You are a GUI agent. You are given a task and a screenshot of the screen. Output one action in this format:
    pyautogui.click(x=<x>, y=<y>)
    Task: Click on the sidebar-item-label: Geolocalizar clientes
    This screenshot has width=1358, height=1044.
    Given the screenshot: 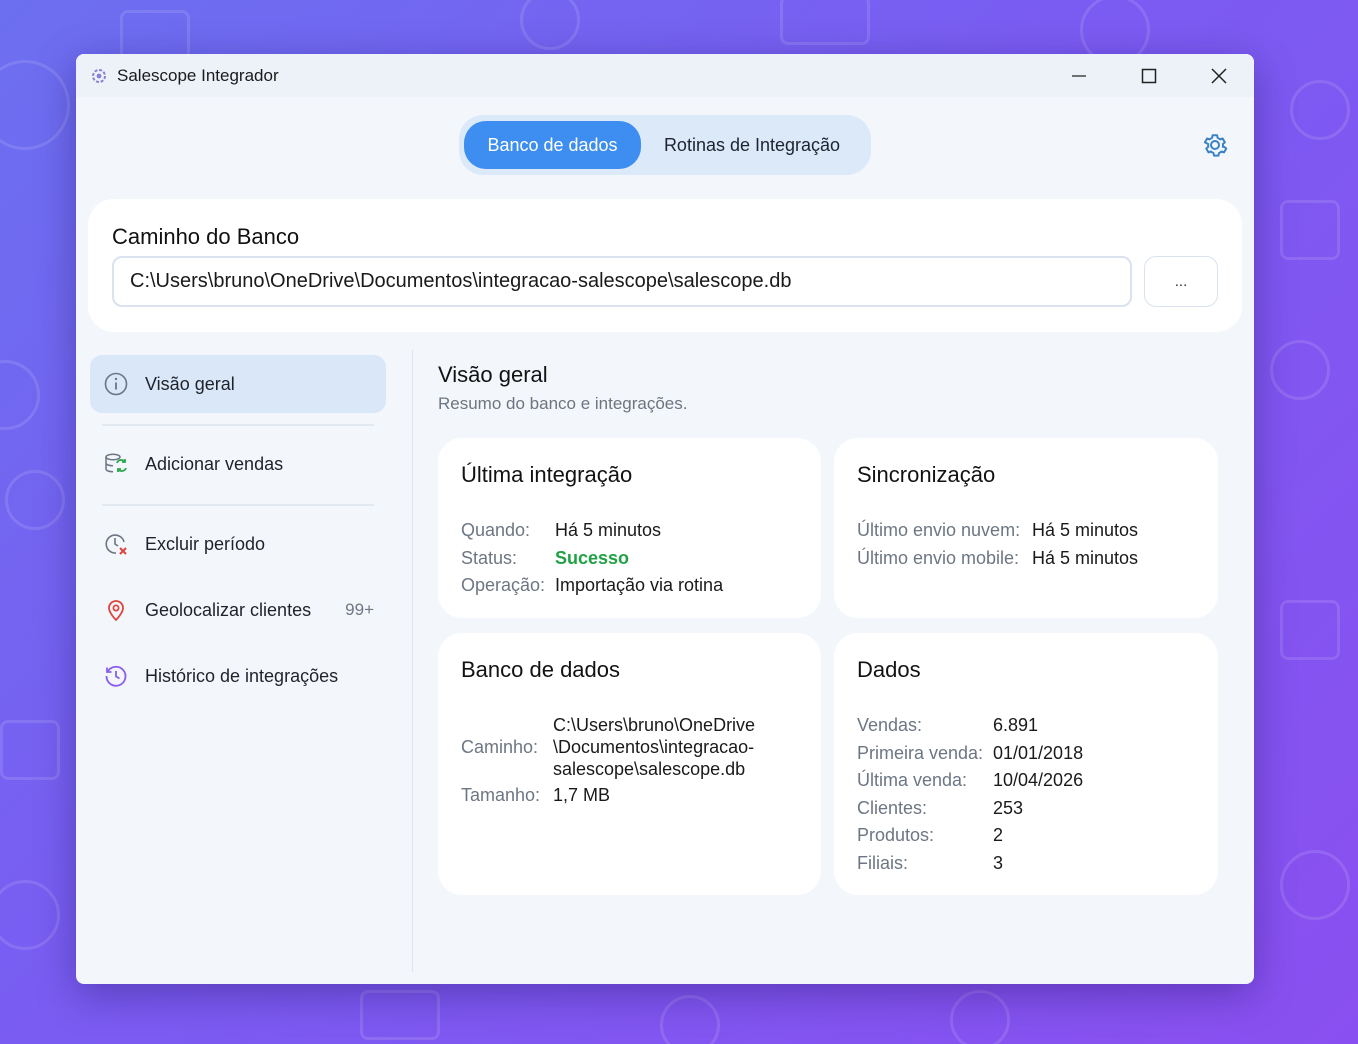 What is the action you would take?
    pyautogui.click(x=228, y=609)
    